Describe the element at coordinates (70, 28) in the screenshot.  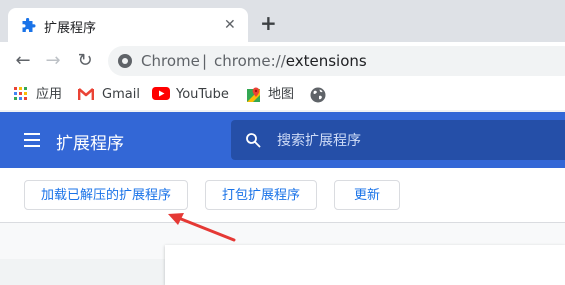
I see `tab-title: 扩展程序` at that location.